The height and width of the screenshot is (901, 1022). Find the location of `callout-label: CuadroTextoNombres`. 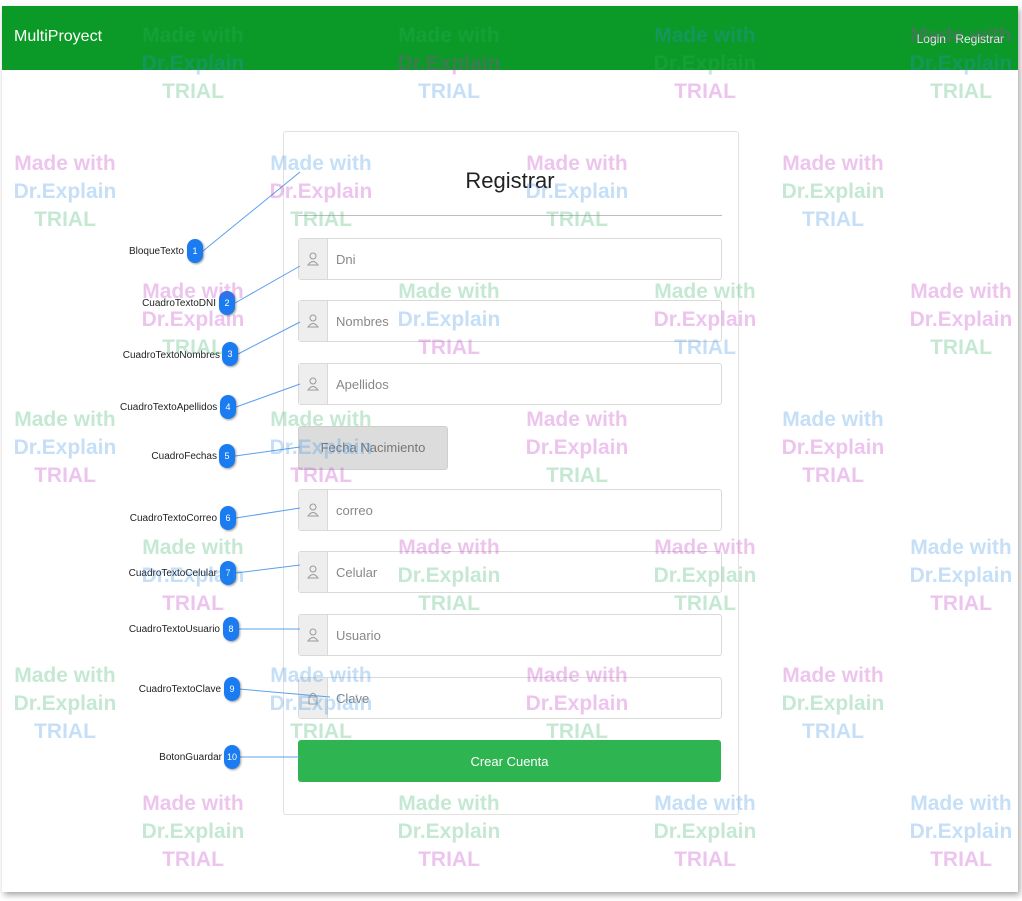

callout-label: CuadroTextoNombres is located at coordinates (171, 355).